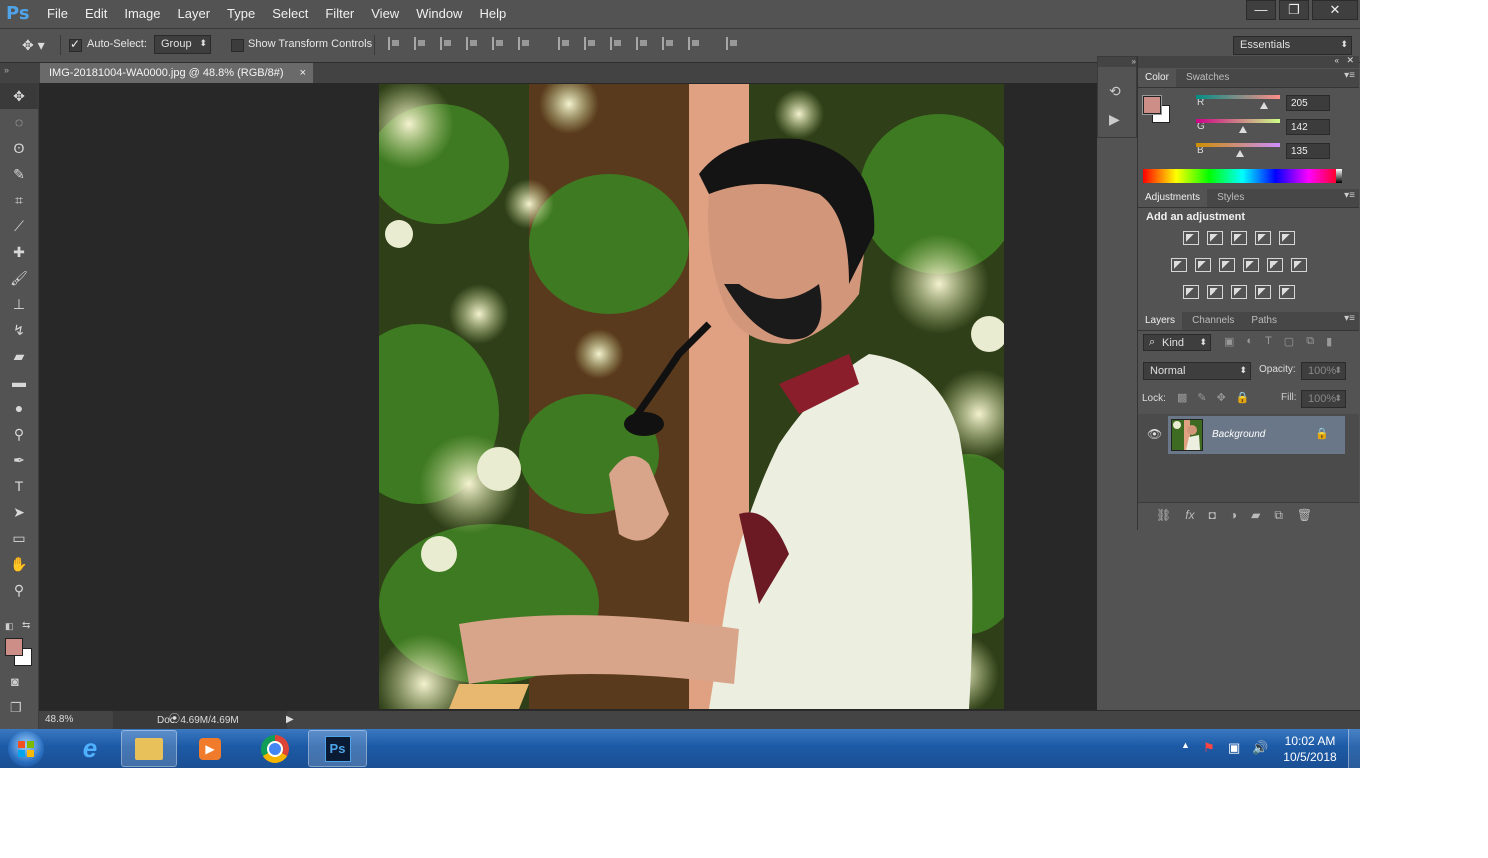 The width and height of the screenshot is (1488, 858). Describe the element at coordinates (1299, 265) in the screenshot. I see `color-lookup-icon` at that location.